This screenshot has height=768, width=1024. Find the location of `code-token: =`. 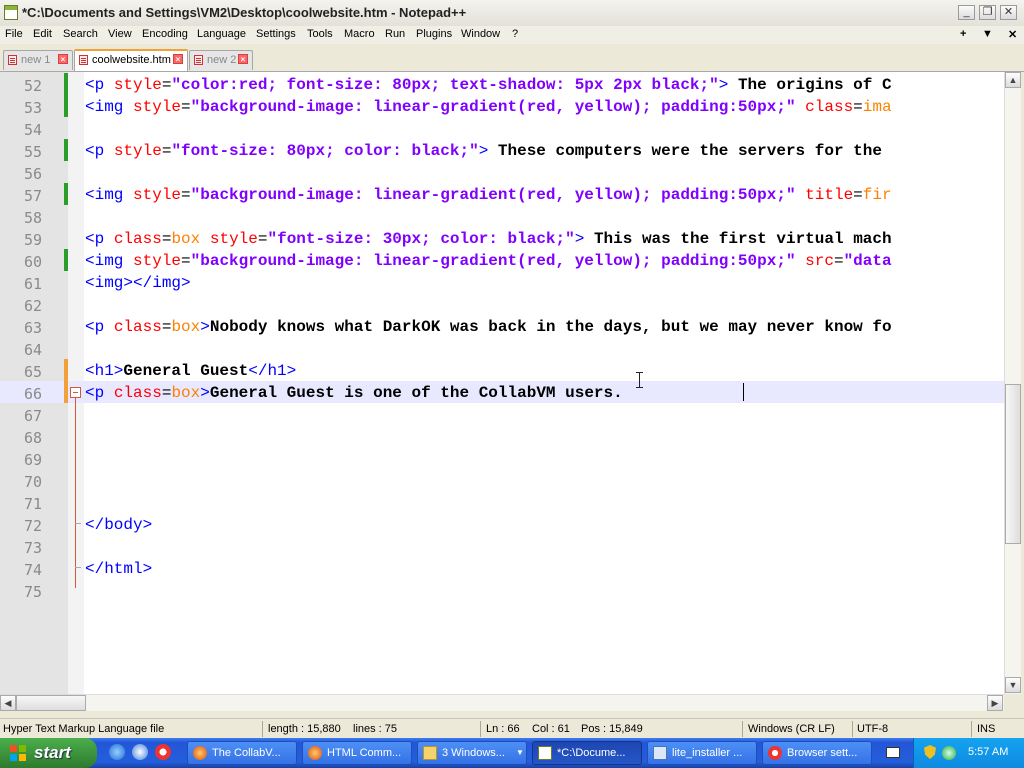

code-token: = is located at coordinates (858, 195).